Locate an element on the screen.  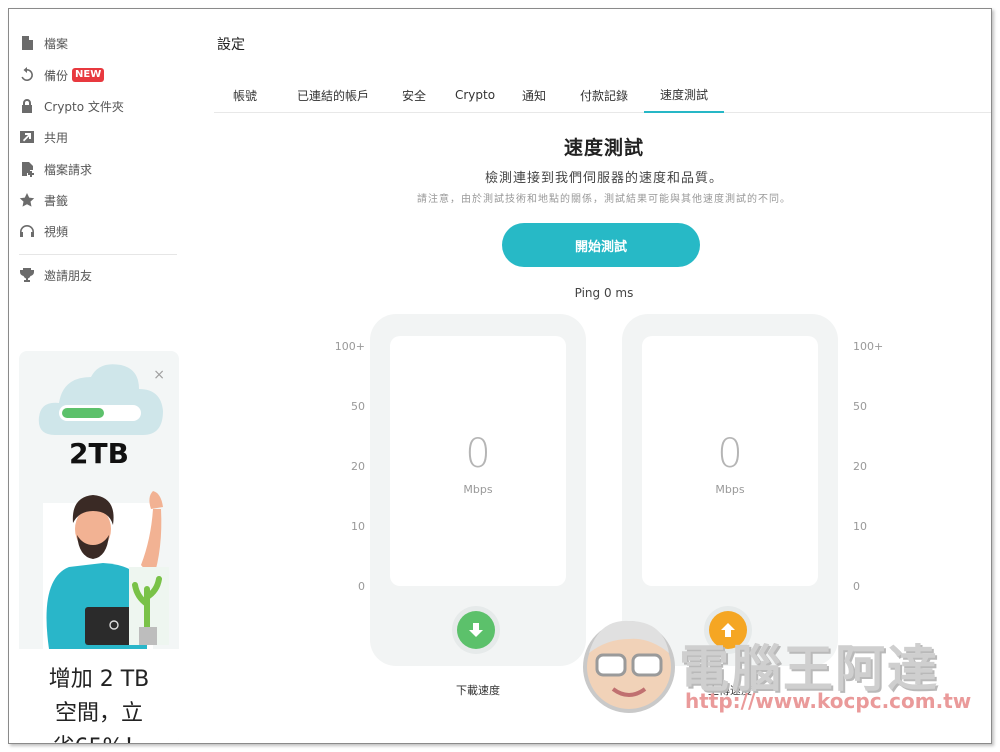
trophy-icon is located at coordinates (27, 275).